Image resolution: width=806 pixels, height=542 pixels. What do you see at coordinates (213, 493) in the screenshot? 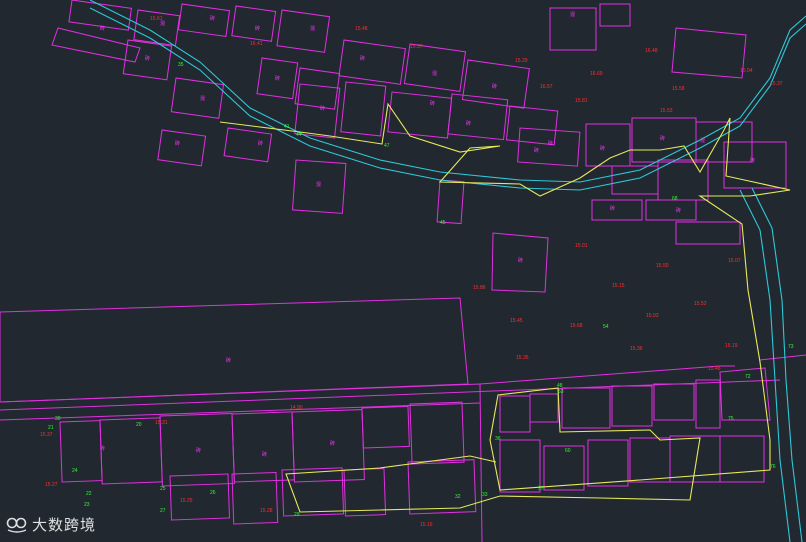
I see `point-label: 26` at bounding box center [213, 493].